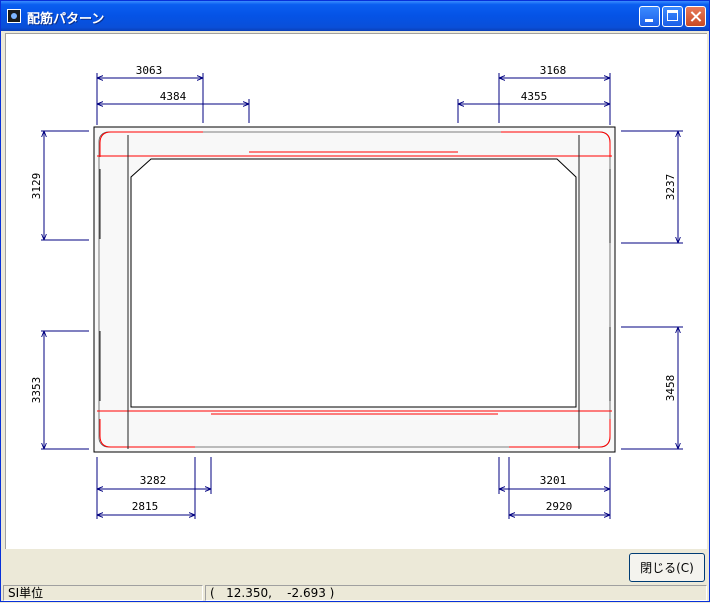  I want to click on dim-top-right-lower: 4355, so click(534, 96).